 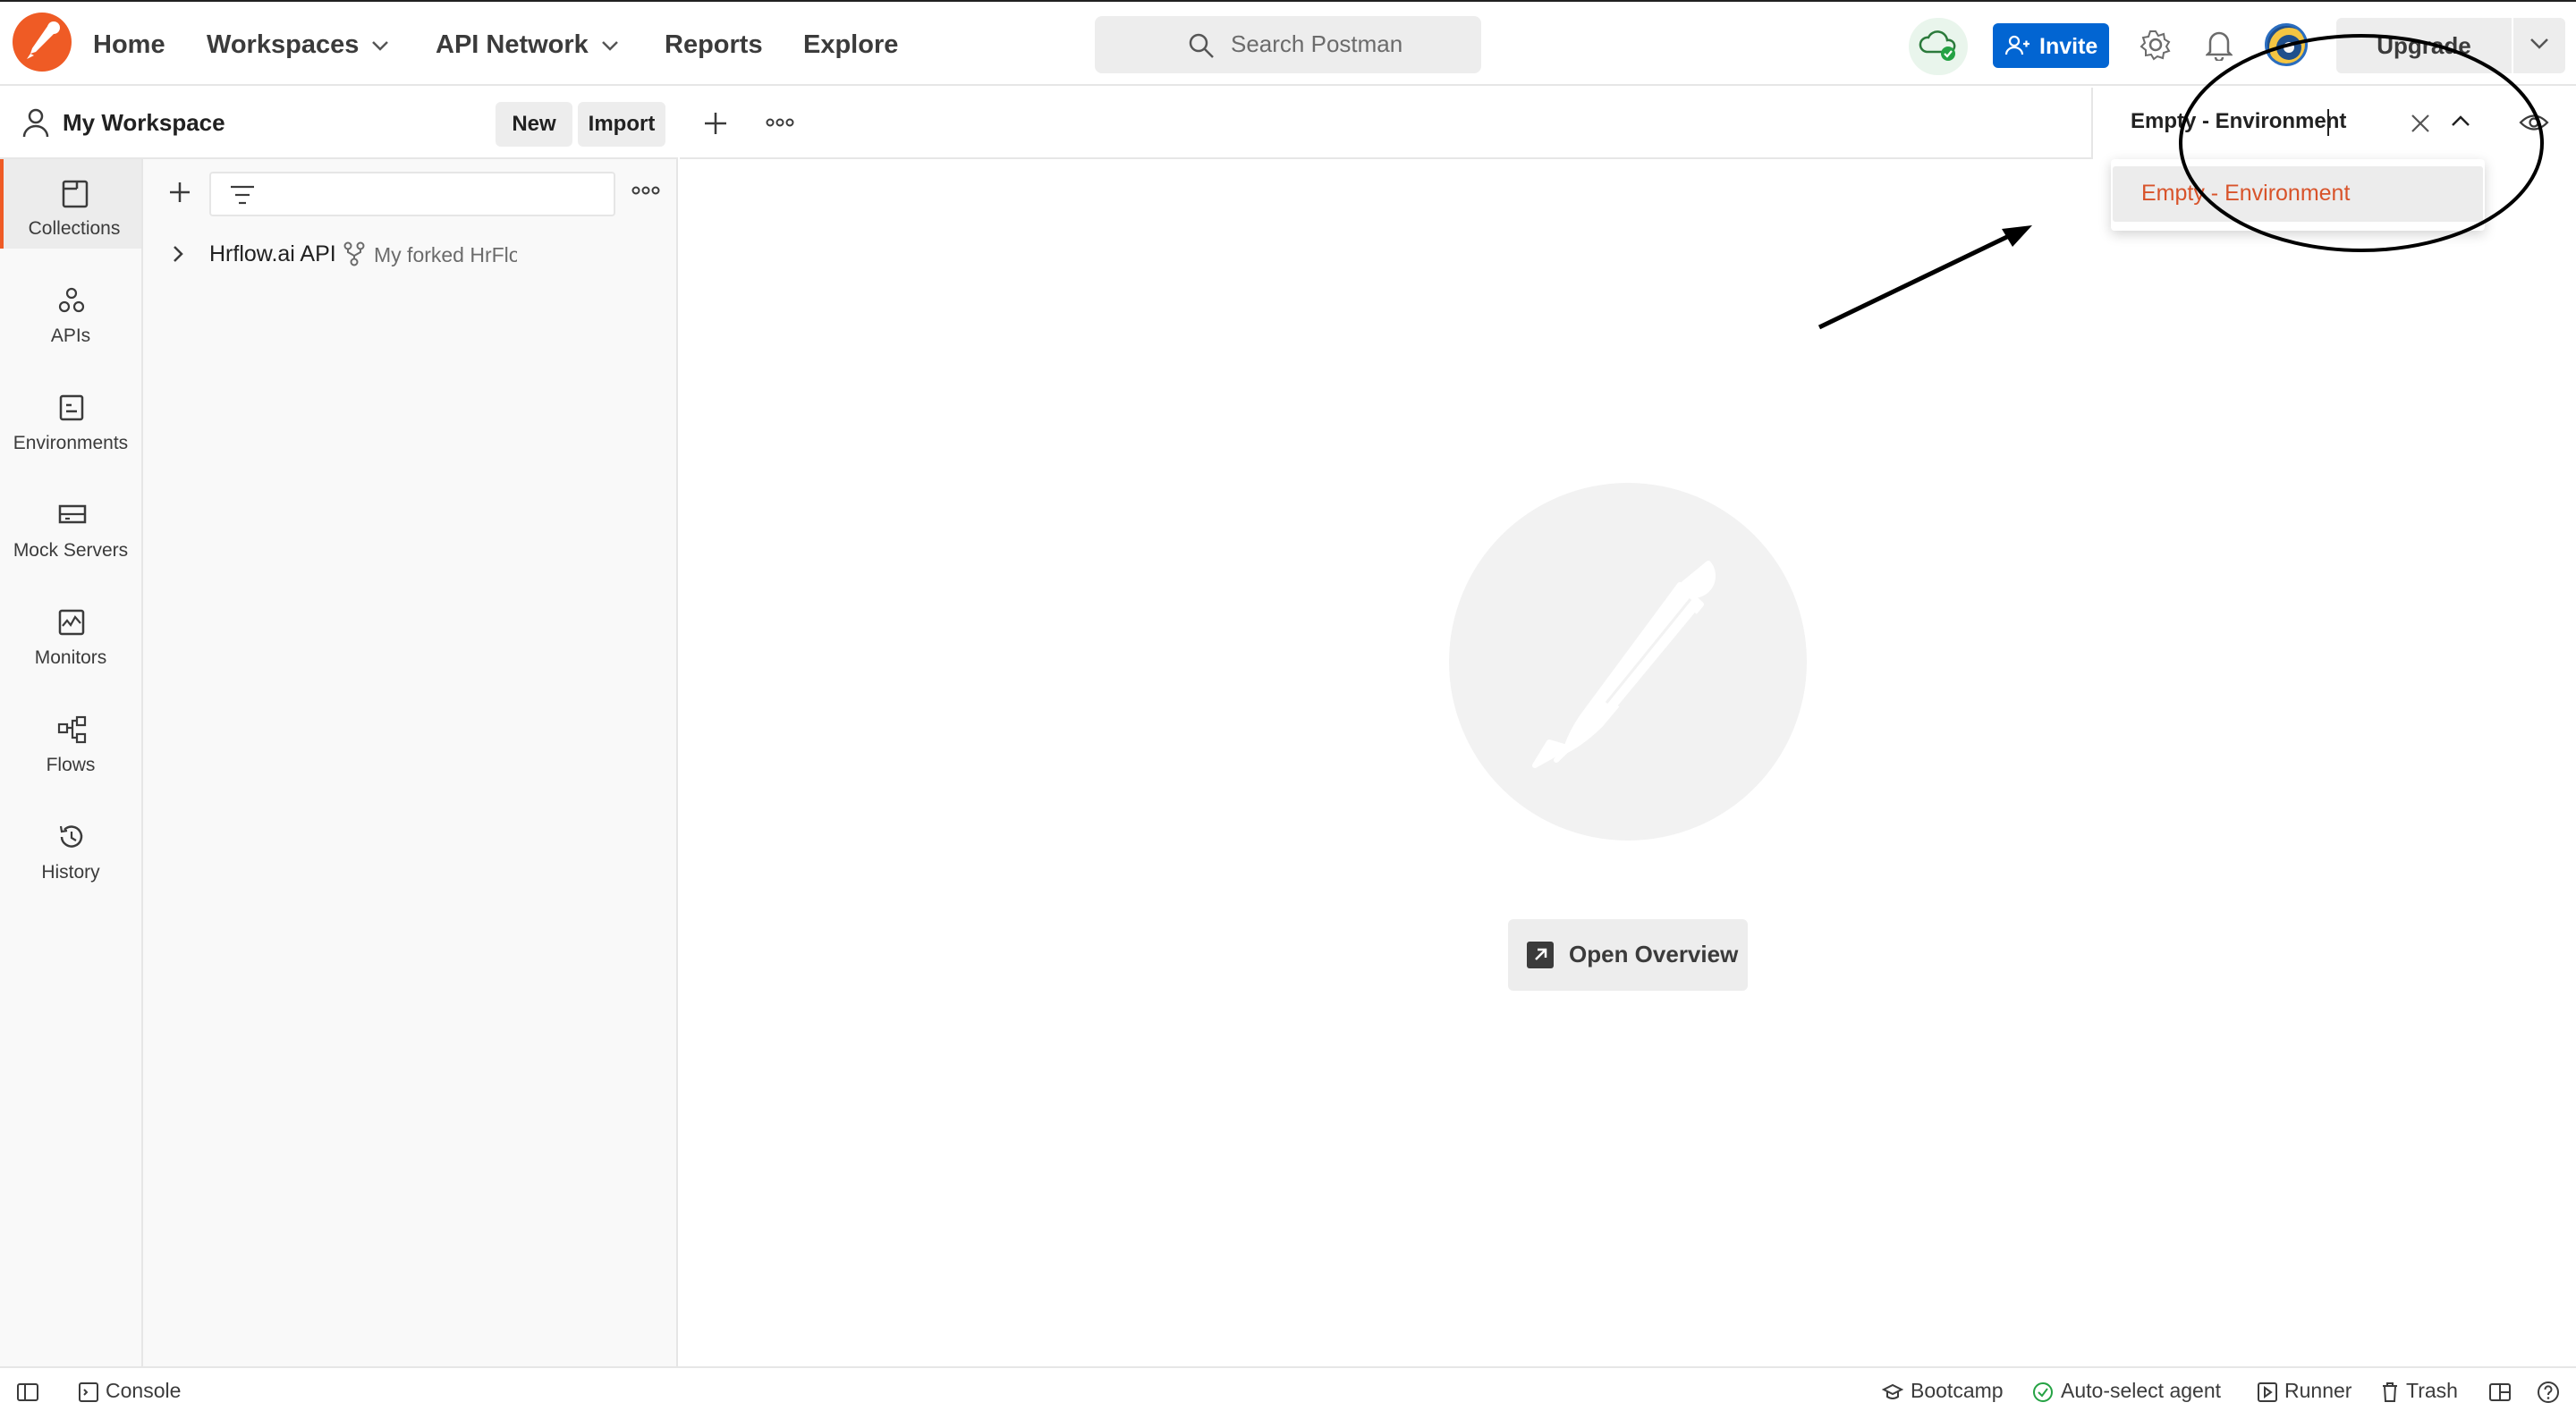 I want to click on bootcamp-icon, so click(x=1892, y=1391).